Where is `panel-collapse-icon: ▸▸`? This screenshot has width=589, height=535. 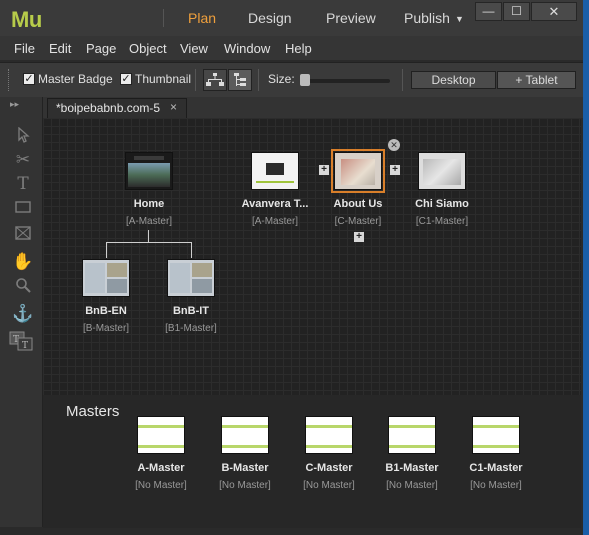
panel-collapse-icon: ▸▸ is located at coordinates (14, 104).